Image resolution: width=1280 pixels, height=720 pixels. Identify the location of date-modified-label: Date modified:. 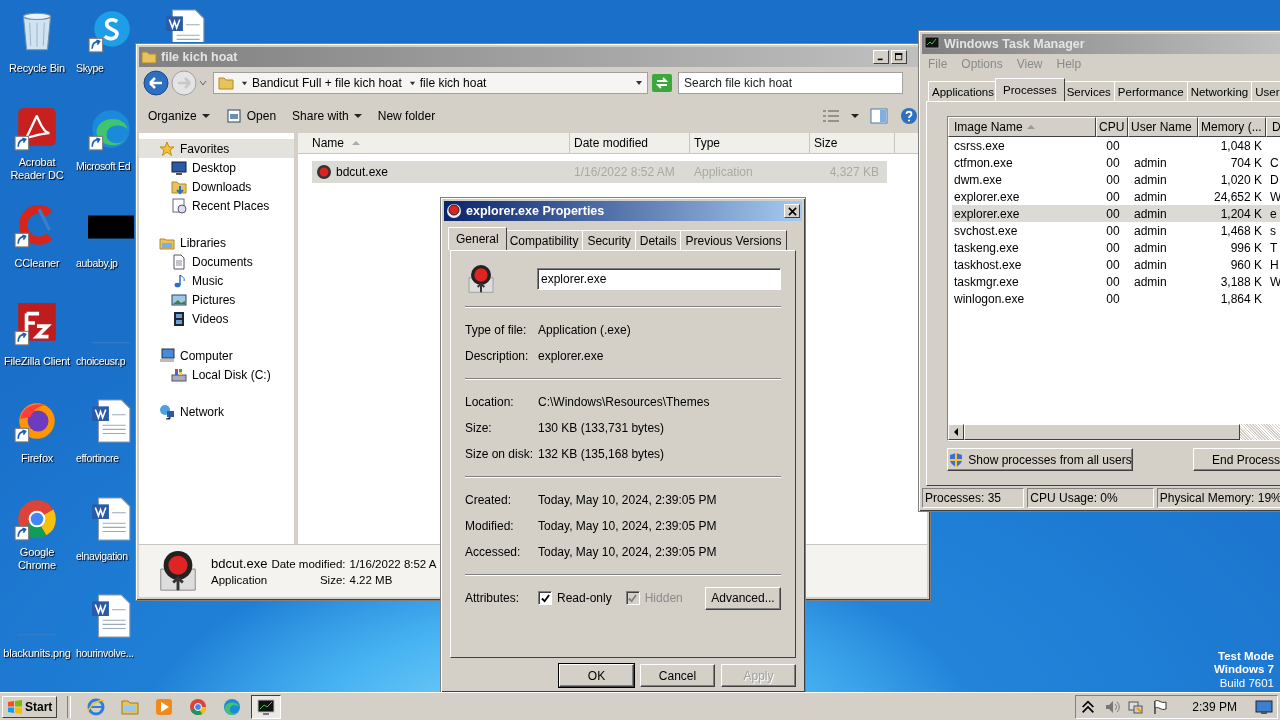
(308, 564).